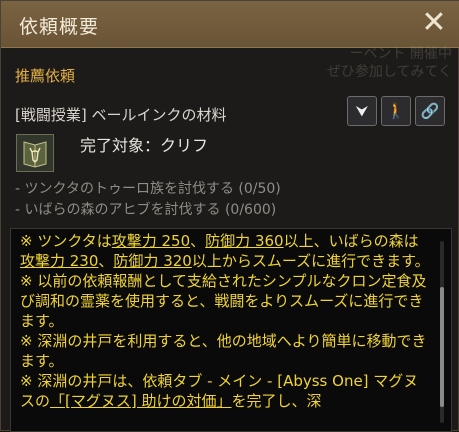  What do you see at coordinates (140, 401) in the screenshot?
I see `quest-link: 「[マグヌス] 助けの対価」` at bounding box center [140, 401].